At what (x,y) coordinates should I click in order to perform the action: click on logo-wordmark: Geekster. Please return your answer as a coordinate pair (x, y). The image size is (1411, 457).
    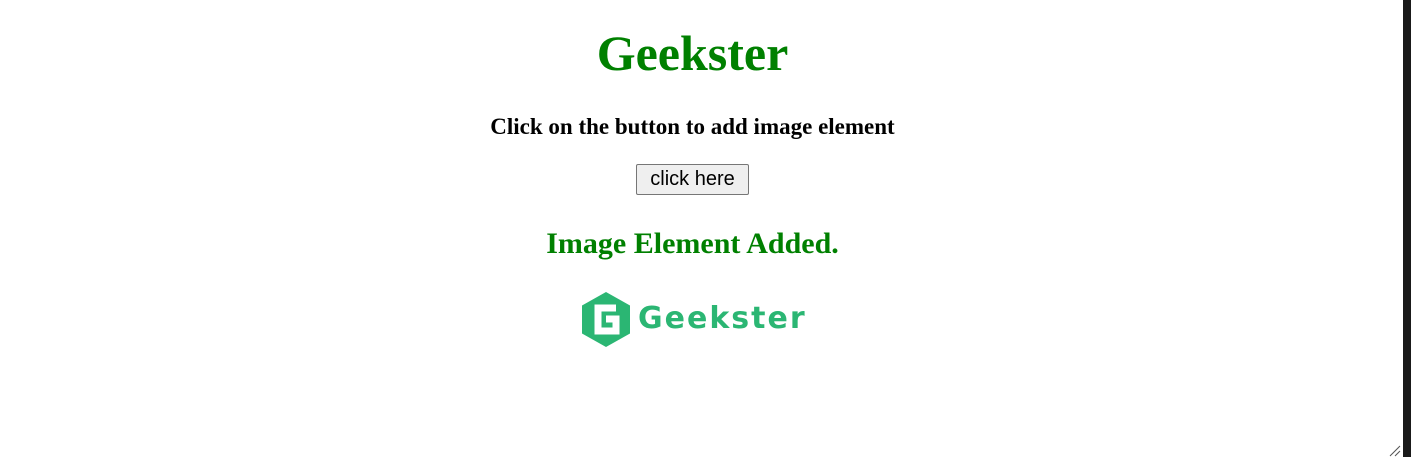
    Looking at the image, I should click on (722, 318).